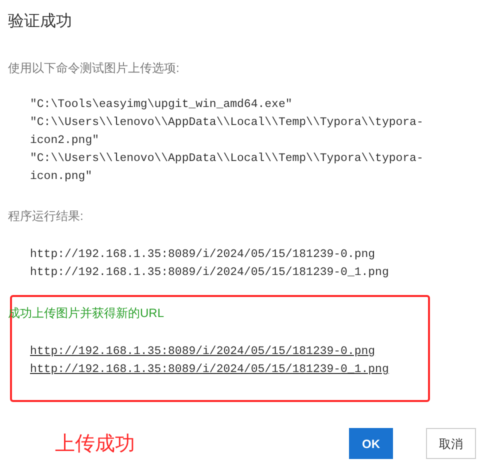 The width and height of the screenshot is (485, 469). What do you see at coordinates (203, 255) in the screenshot?
I see `result-line: http://192.168.1.35:8089/i/2024/05/15/181239-0.png` at bounding box center [203, 255].